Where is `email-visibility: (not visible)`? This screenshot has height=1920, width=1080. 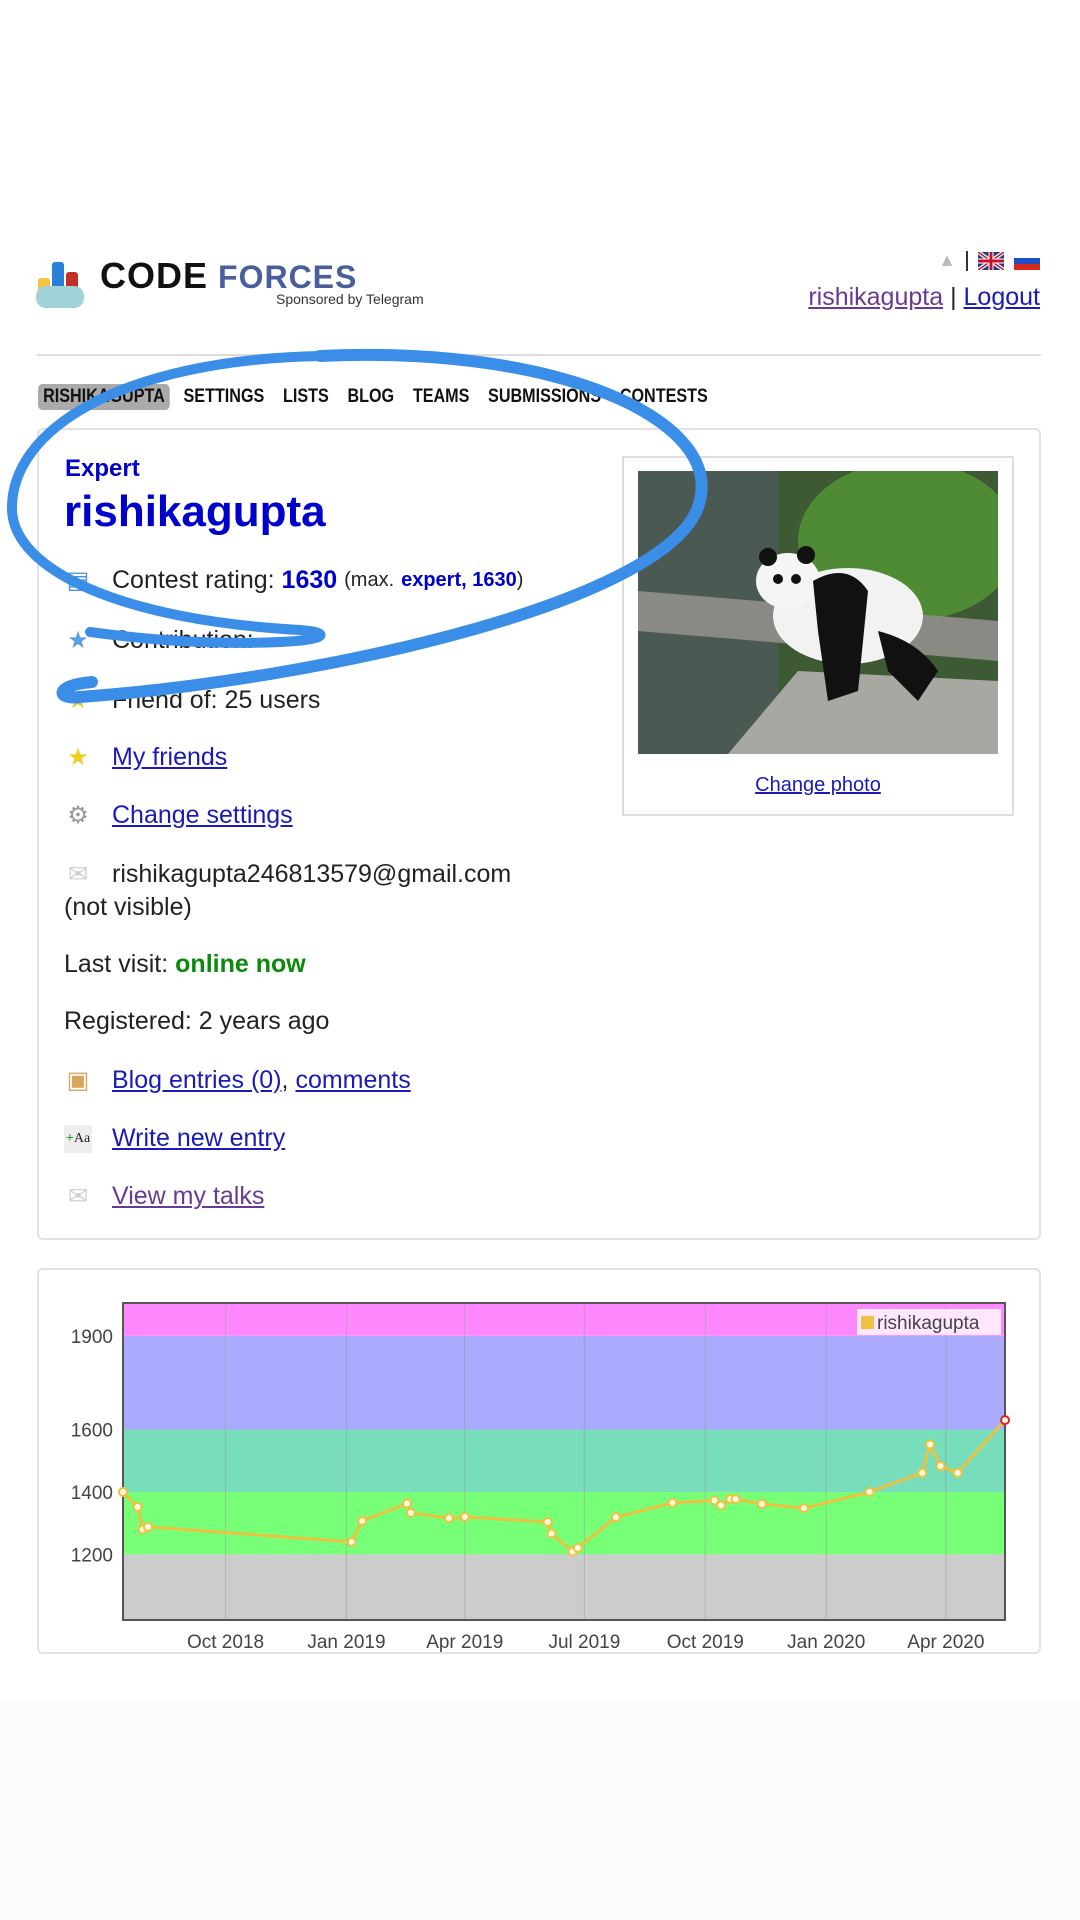
email-visibility: (not visible) is located at coordinates (128, 907).